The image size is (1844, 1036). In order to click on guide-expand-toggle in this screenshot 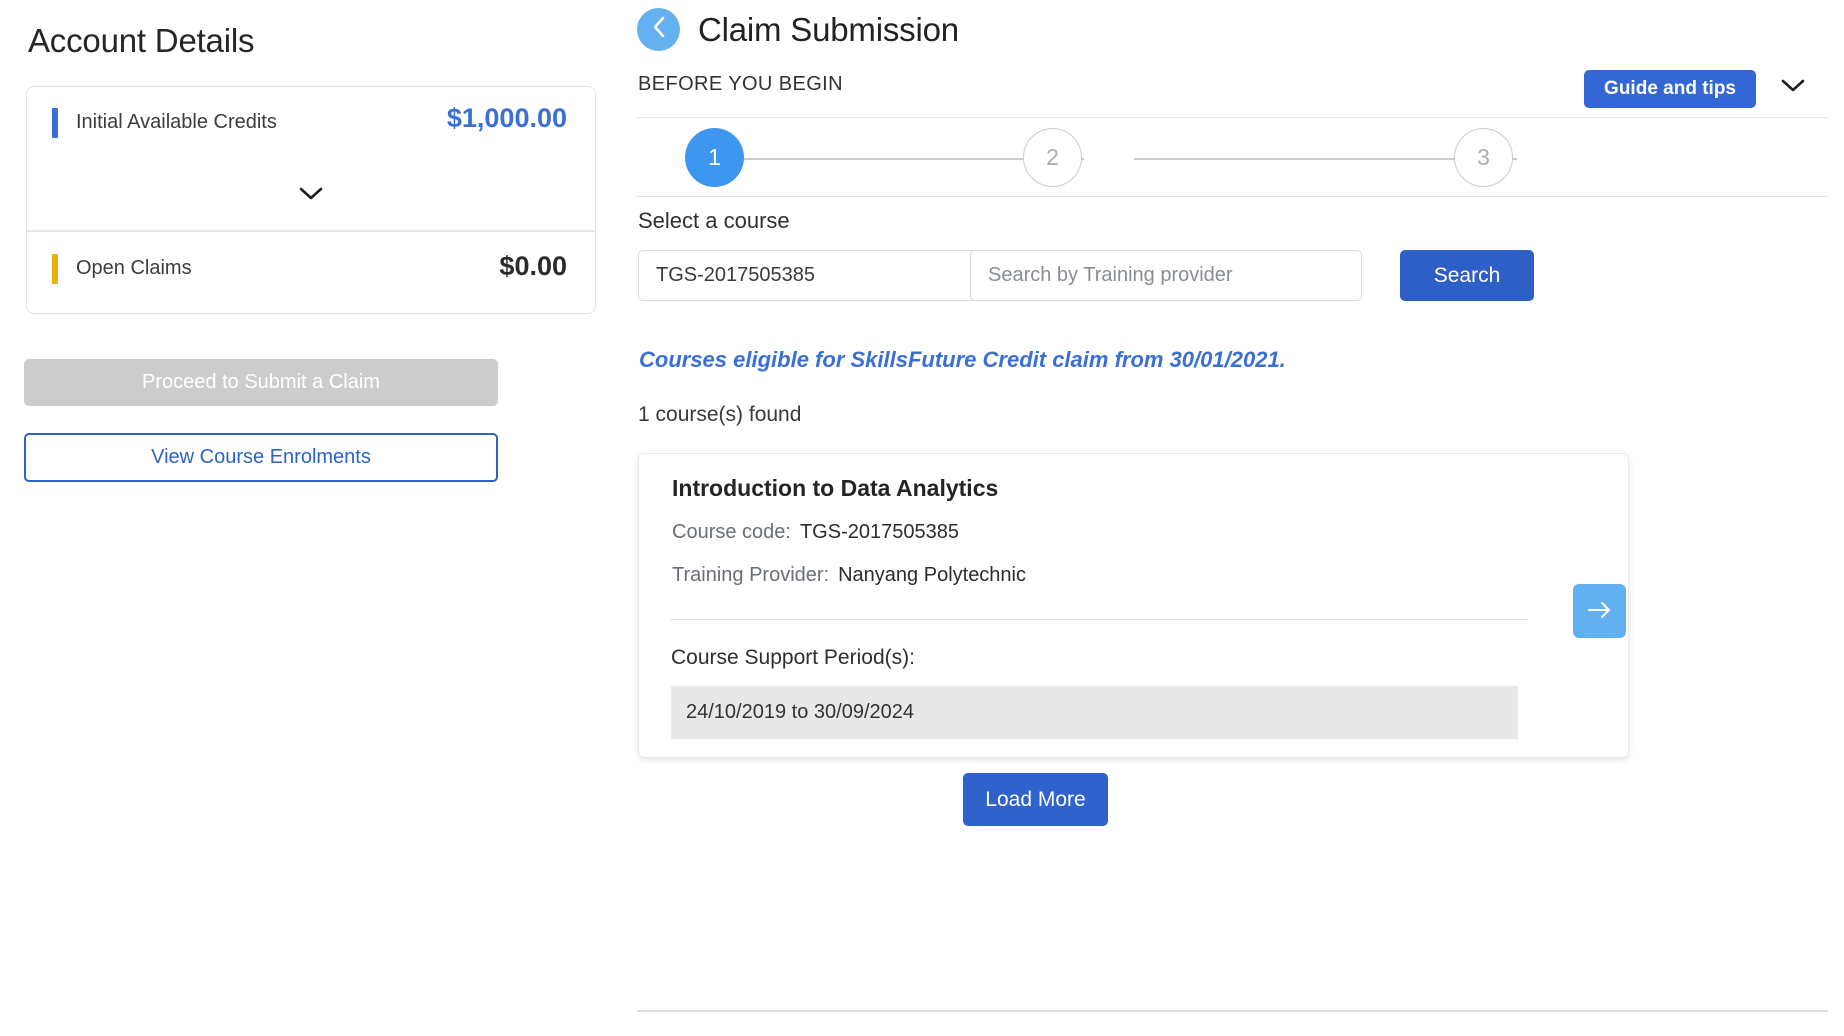, I will do `click(1793, 88)`.